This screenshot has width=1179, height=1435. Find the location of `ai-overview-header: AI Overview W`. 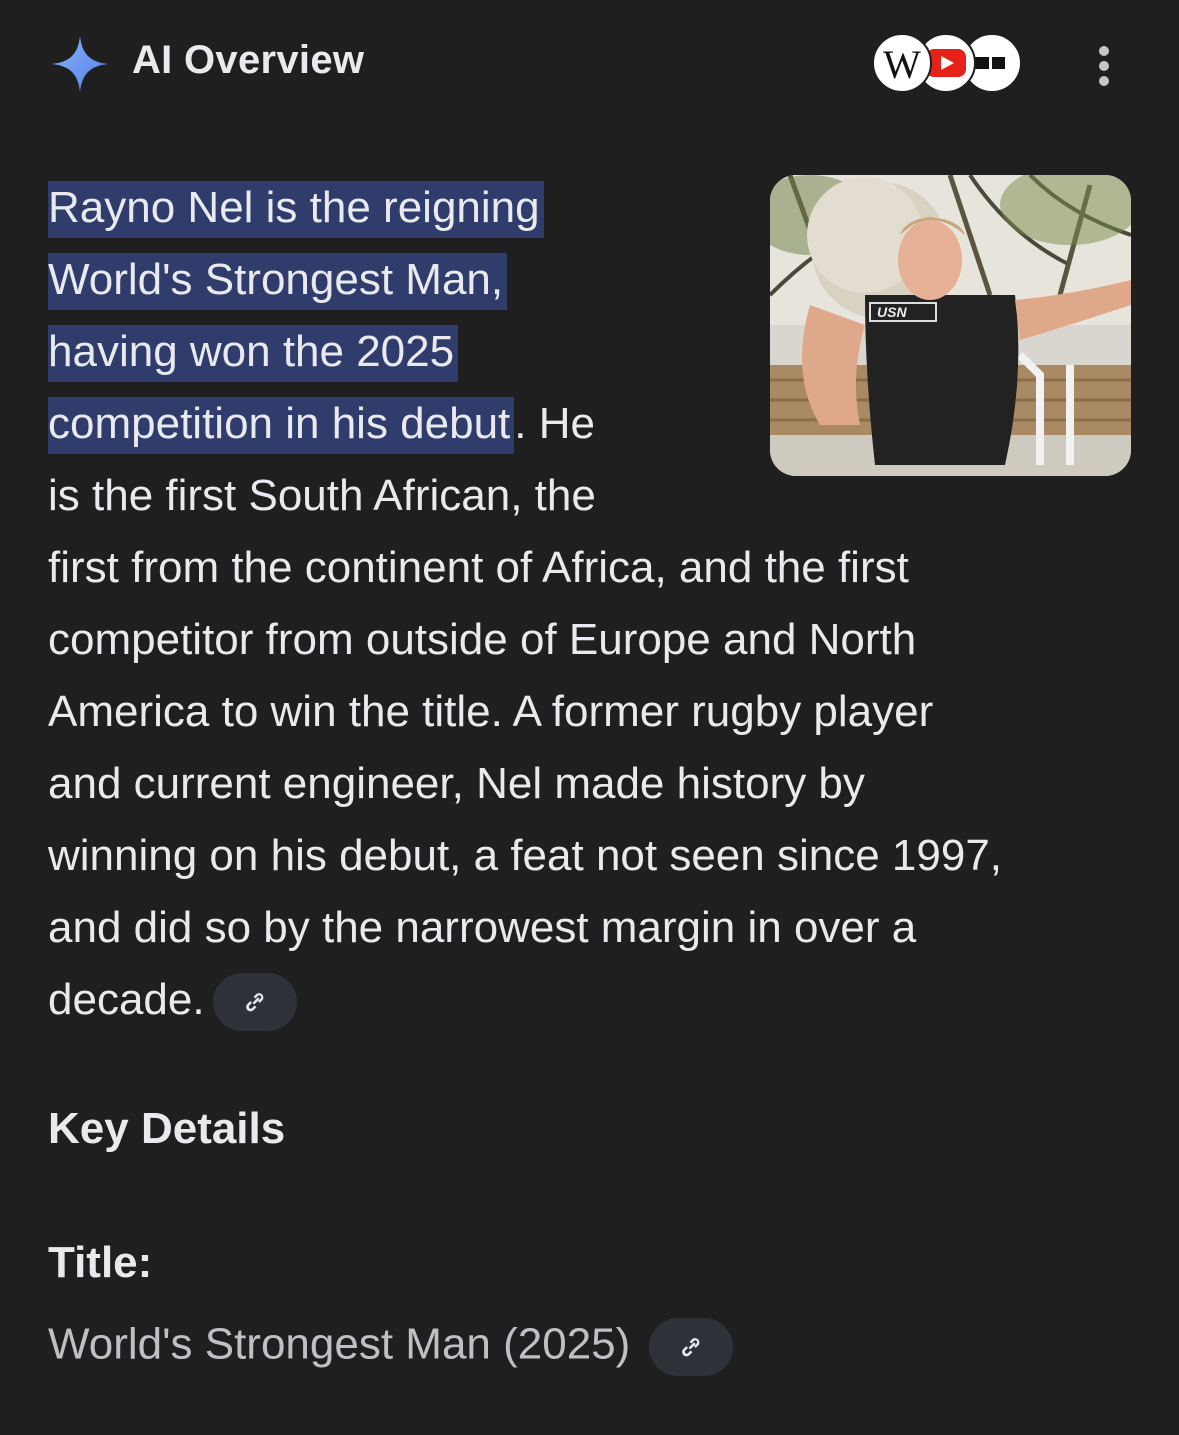

ai-overview-header: AI Overview W is located at coordinates (589, 65).